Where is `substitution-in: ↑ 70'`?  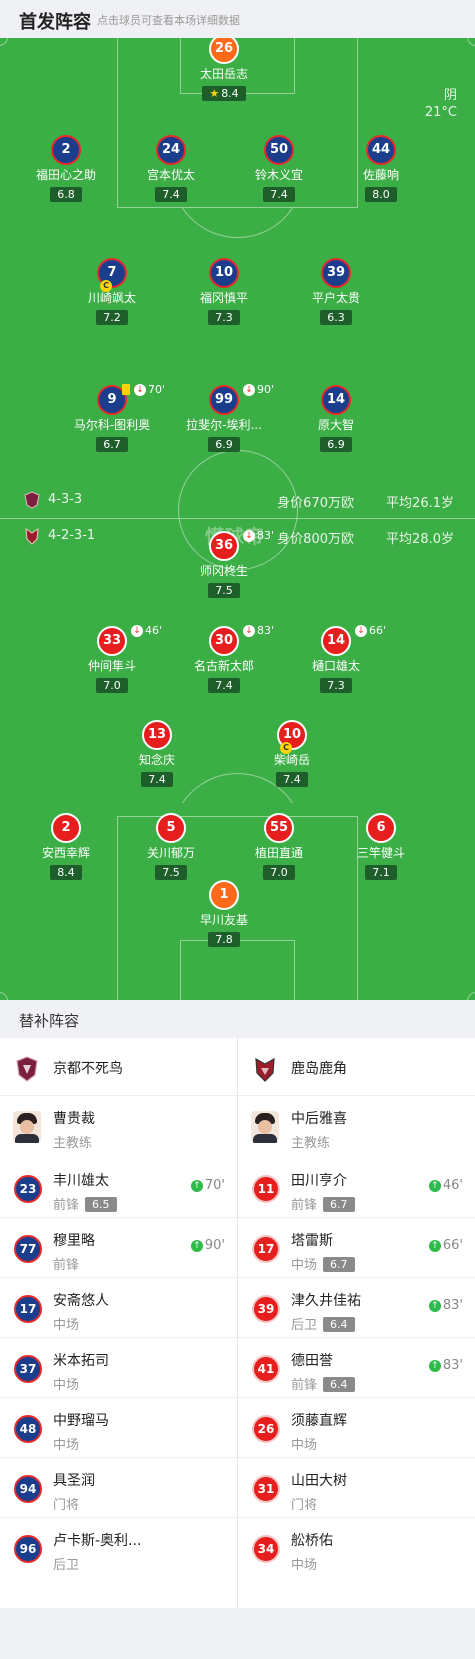 substitution-in: ↑ 70' is located at coordinates (207, 1185).